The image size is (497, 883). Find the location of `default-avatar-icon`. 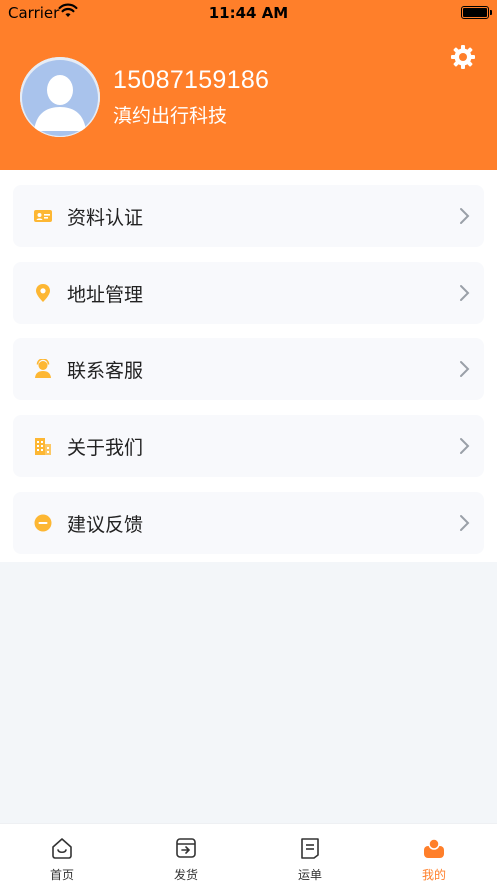

default-avatar-icon is located at coordinates (60, 97).